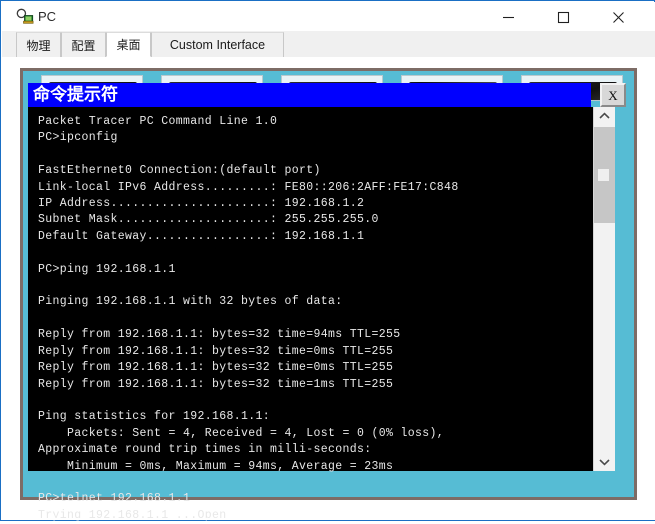 This screenshot has height=524, width=655. Describe the element at coordinates (508, 17) in the screenshot. I see `minimize-button` at that location.